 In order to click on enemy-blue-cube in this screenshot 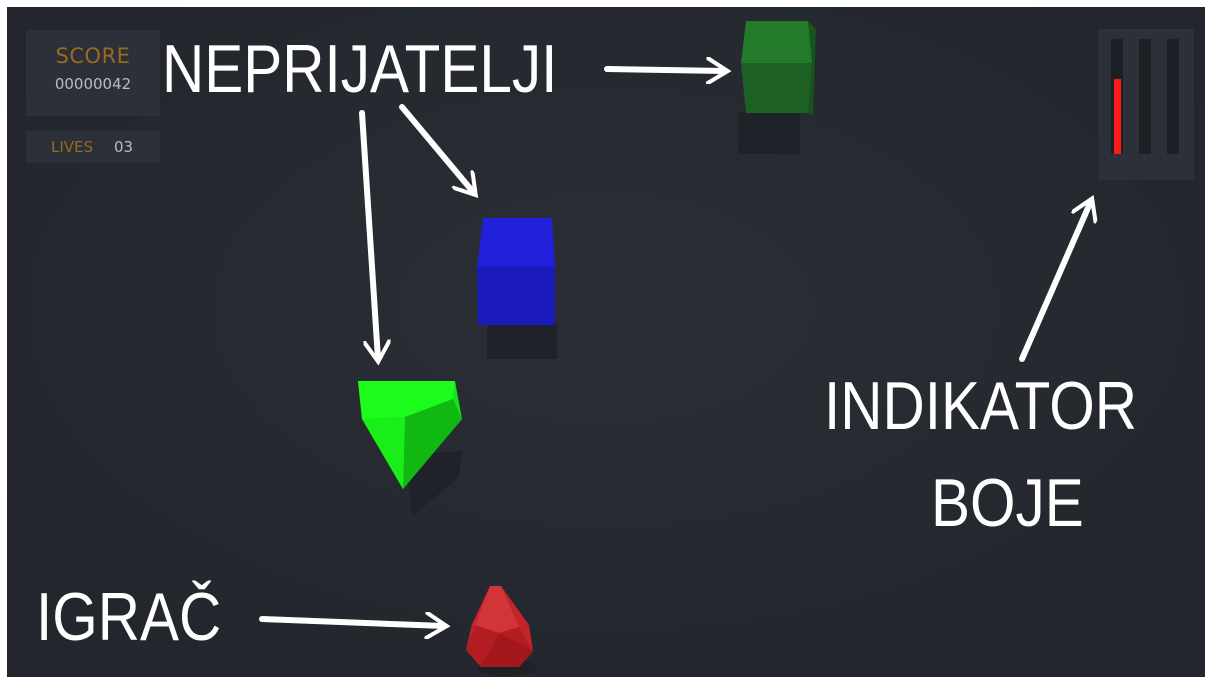, I will do `click(516, 271)`.